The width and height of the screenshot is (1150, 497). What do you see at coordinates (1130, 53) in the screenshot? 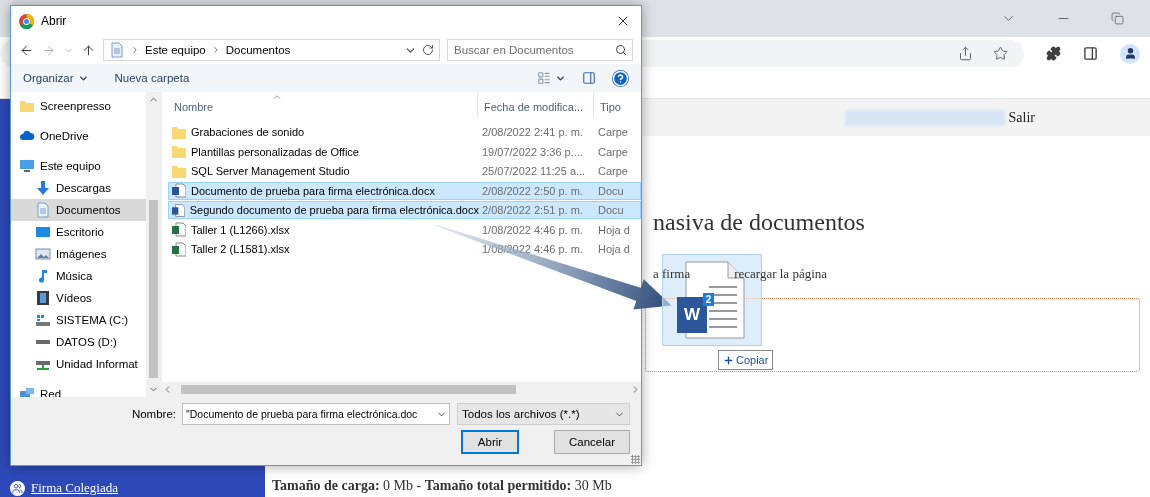
I see `profile-avatar` at bounding box center [1130, 53].